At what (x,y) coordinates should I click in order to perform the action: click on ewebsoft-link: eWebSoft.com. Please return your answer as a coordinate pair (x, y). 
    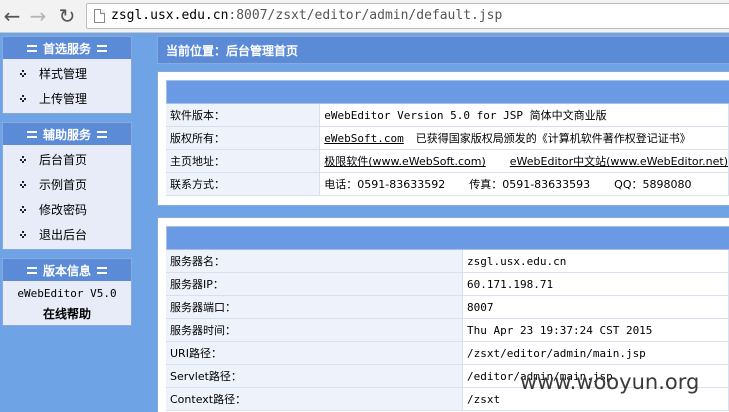
    Looking at the image, I should click on (363, 138).